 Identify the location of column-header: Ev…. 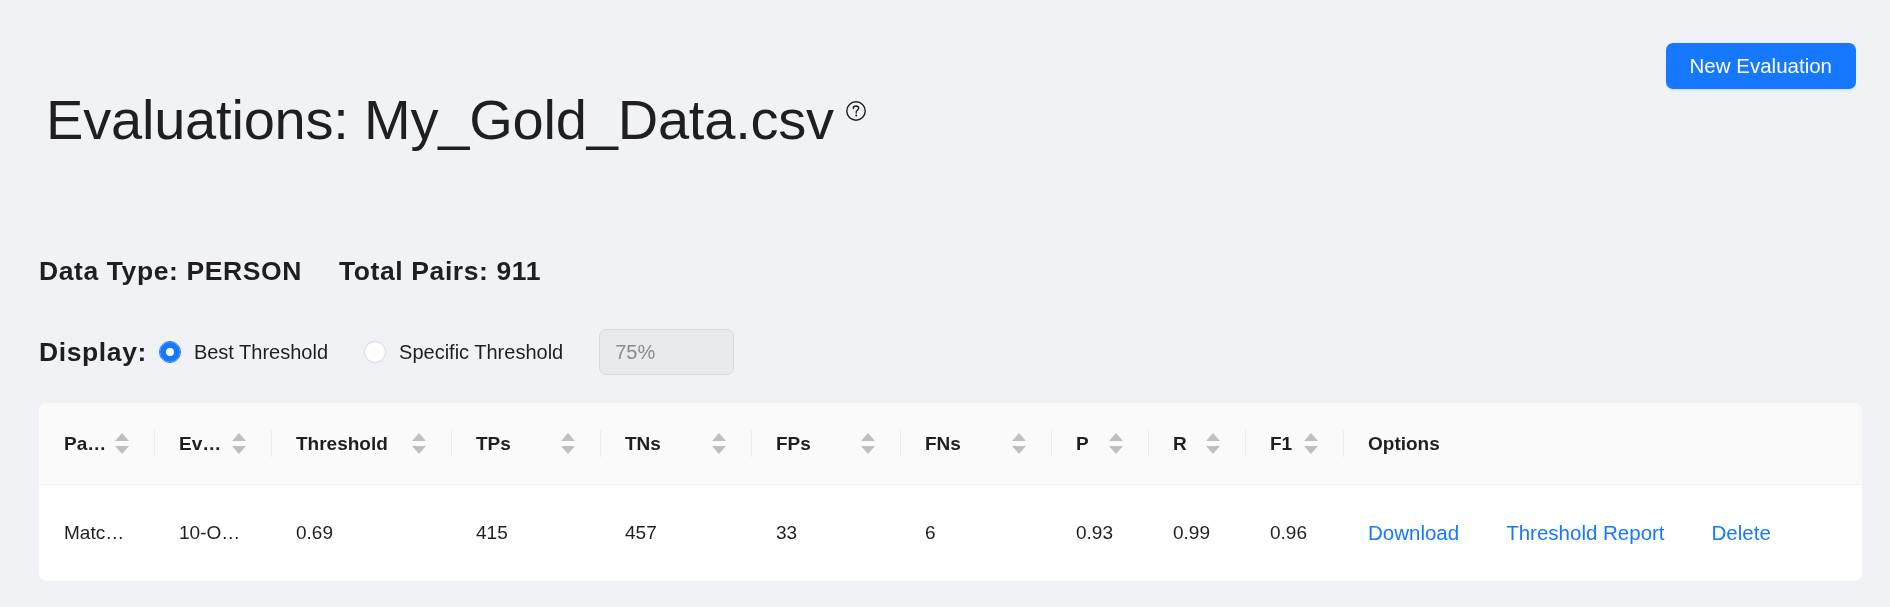
(200, 443).